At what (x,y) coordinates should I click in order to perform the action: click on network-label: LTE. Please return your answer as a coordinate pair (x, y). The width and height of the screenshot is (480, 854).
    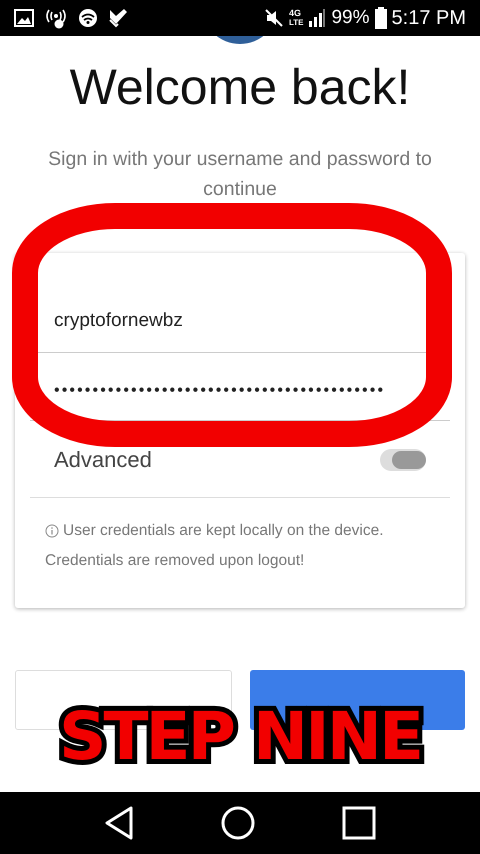
    Looking at the image, I should click on (296, 22).